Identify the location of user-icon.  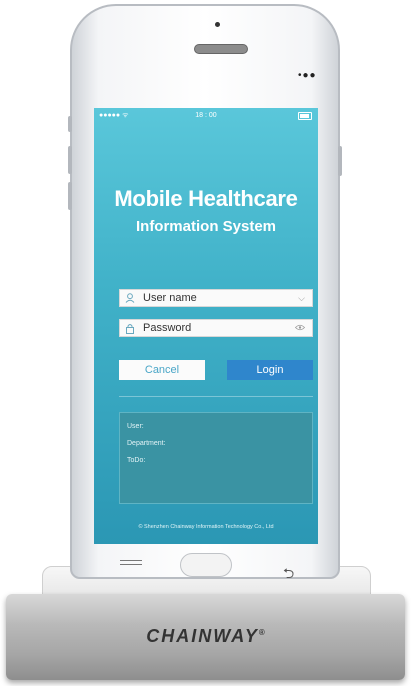
(132, 298).